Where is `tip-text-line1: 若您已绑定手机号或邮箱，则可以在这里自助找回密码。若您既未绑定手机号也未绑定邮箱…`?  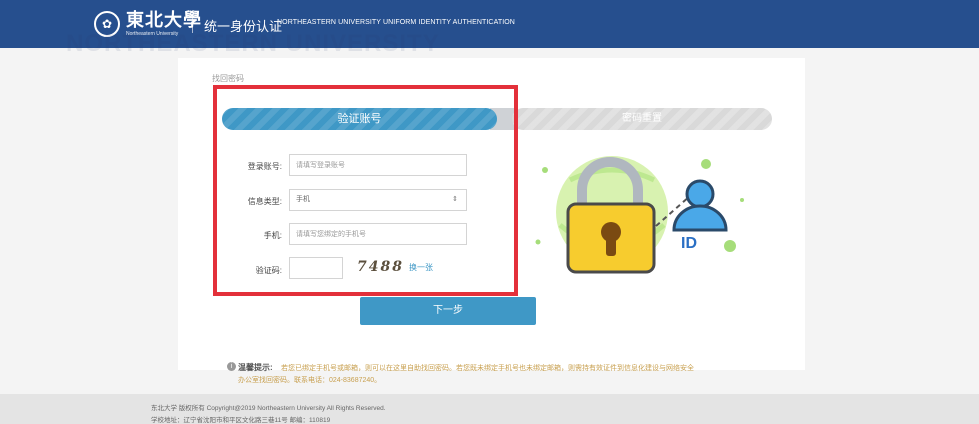
tip-text-line1: 若您已绑定手机号或邮箱，则可以在这里自助找回密码。若您既未绑定手机号也未绑定邮箱… is located at coordinates (487, 368).